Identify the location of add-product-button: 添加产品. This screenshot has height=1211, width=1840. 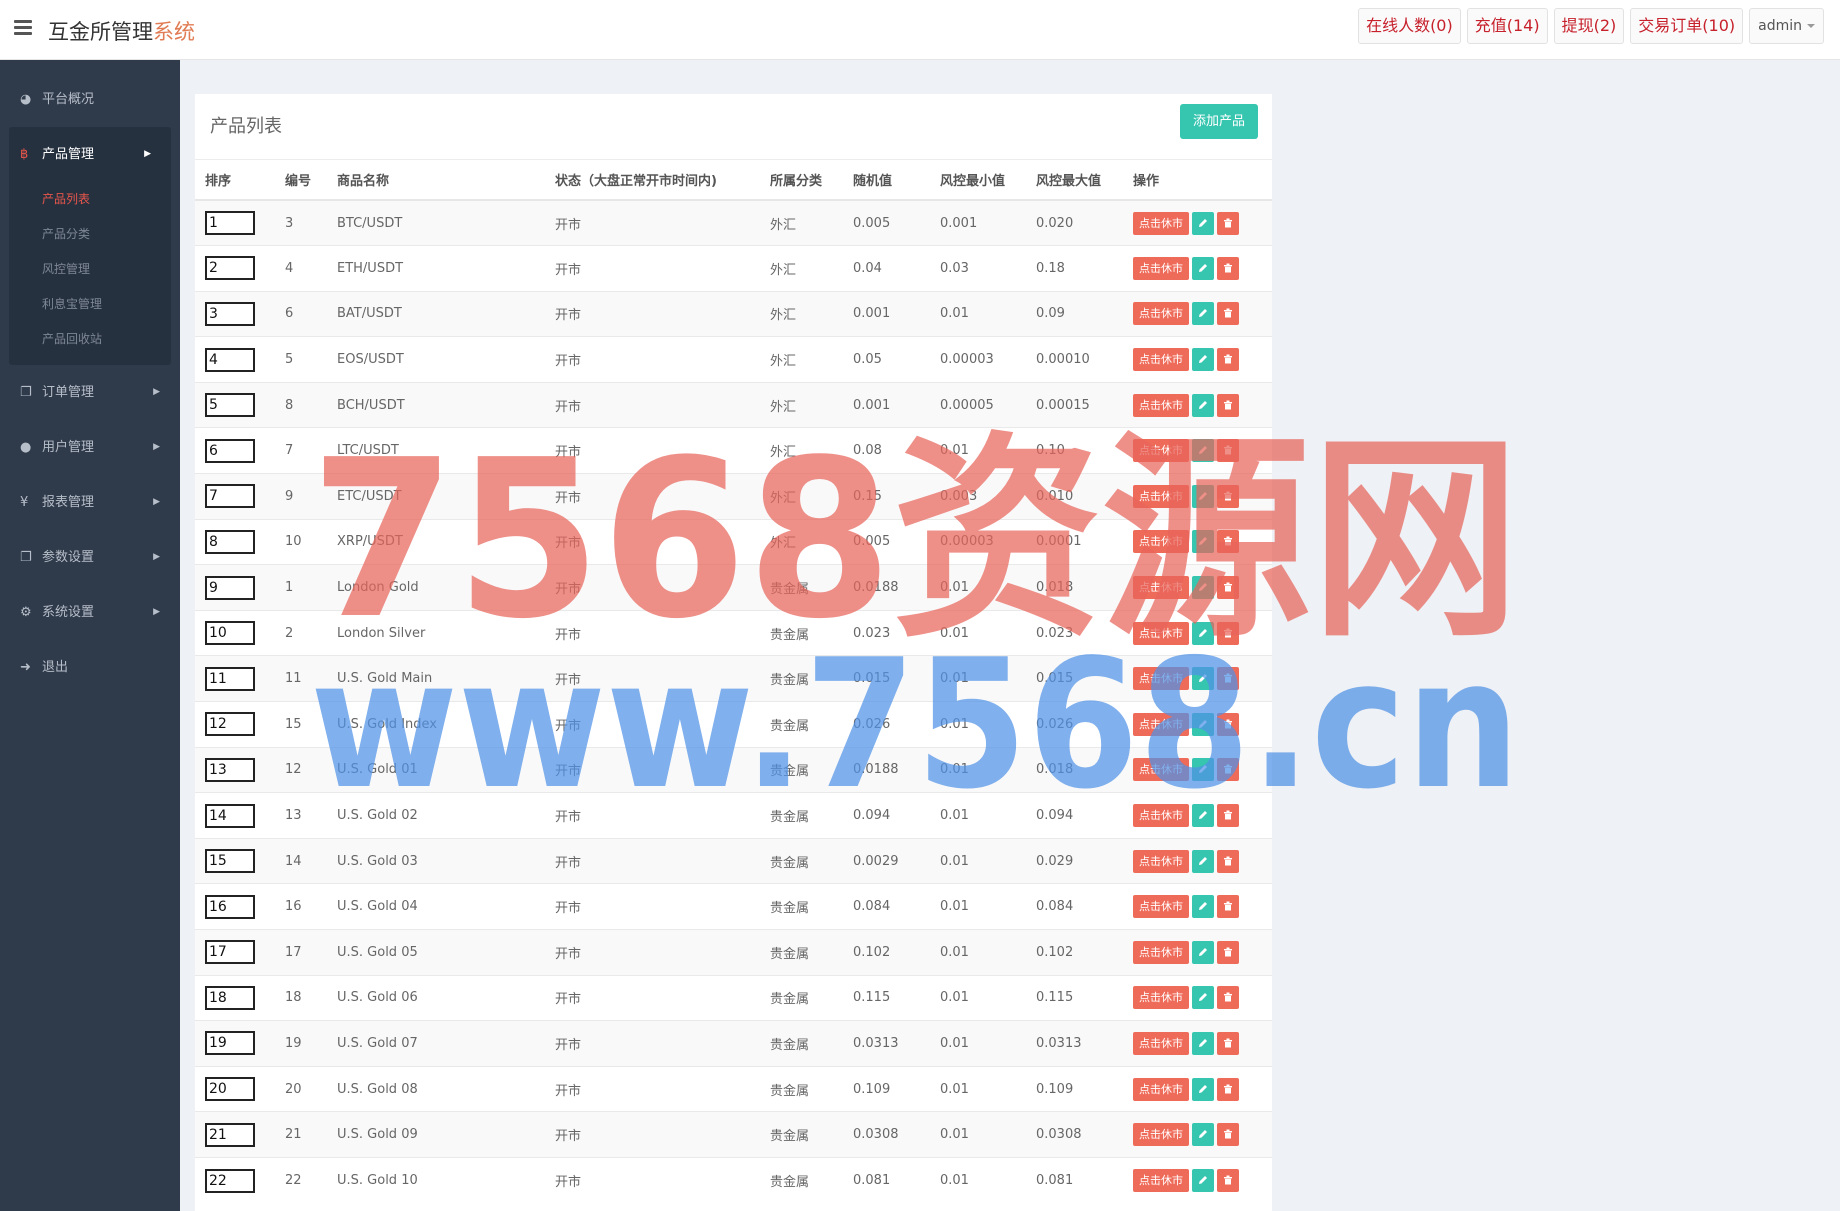
(1218, 121).